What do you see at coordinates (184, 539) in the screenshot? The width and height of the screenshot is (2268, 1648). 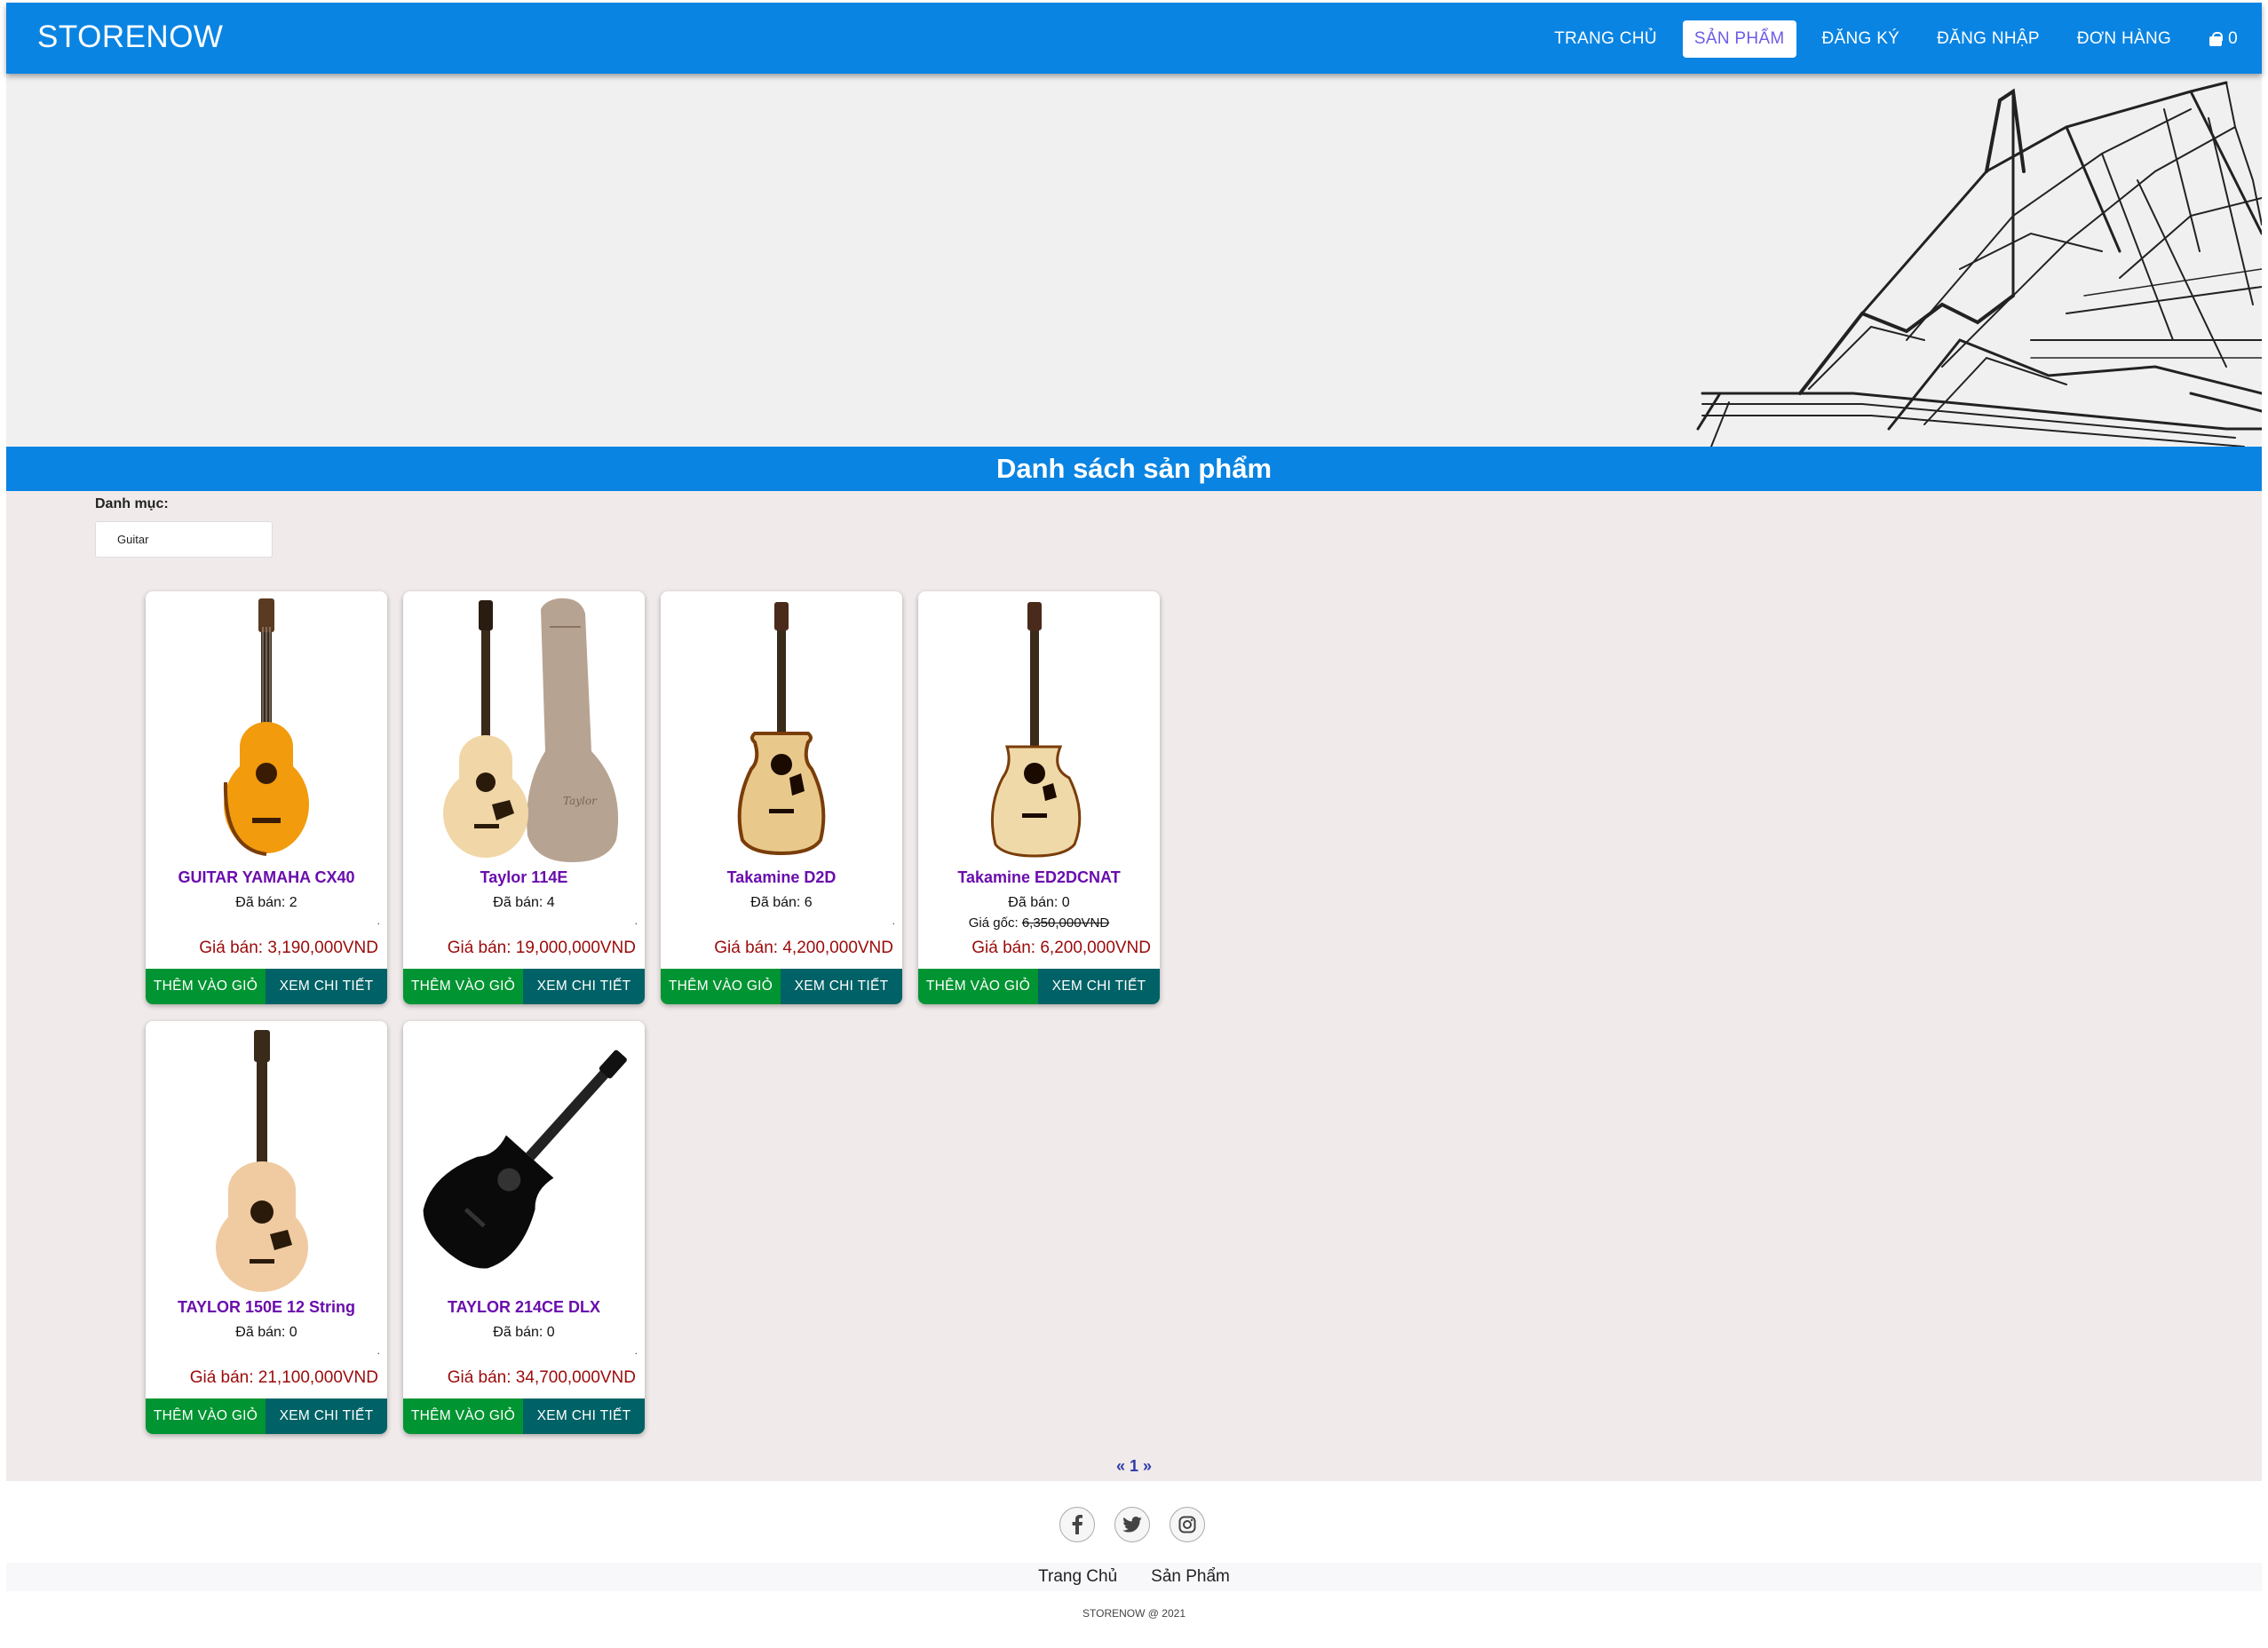 I see `category-select: Guitar` at bounding box center [184, 539].